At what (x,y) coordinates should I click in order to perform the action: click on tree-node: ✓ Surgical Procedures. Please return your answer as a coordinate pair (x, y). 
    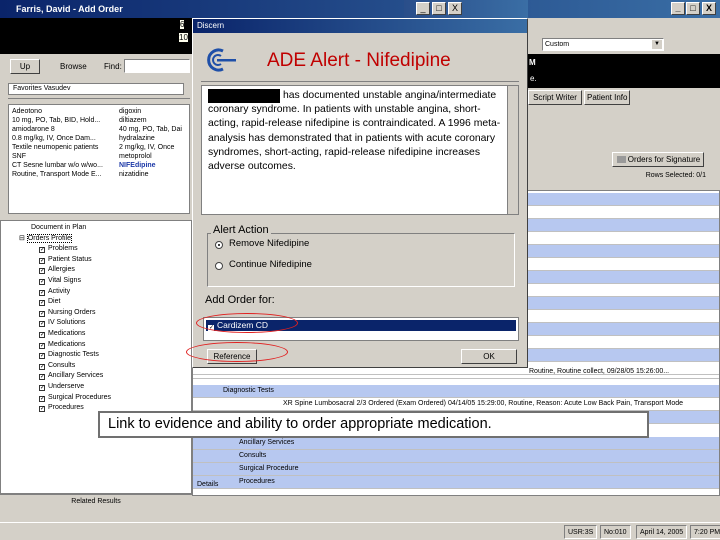
    Looking at the image, I should click on (75, 397).